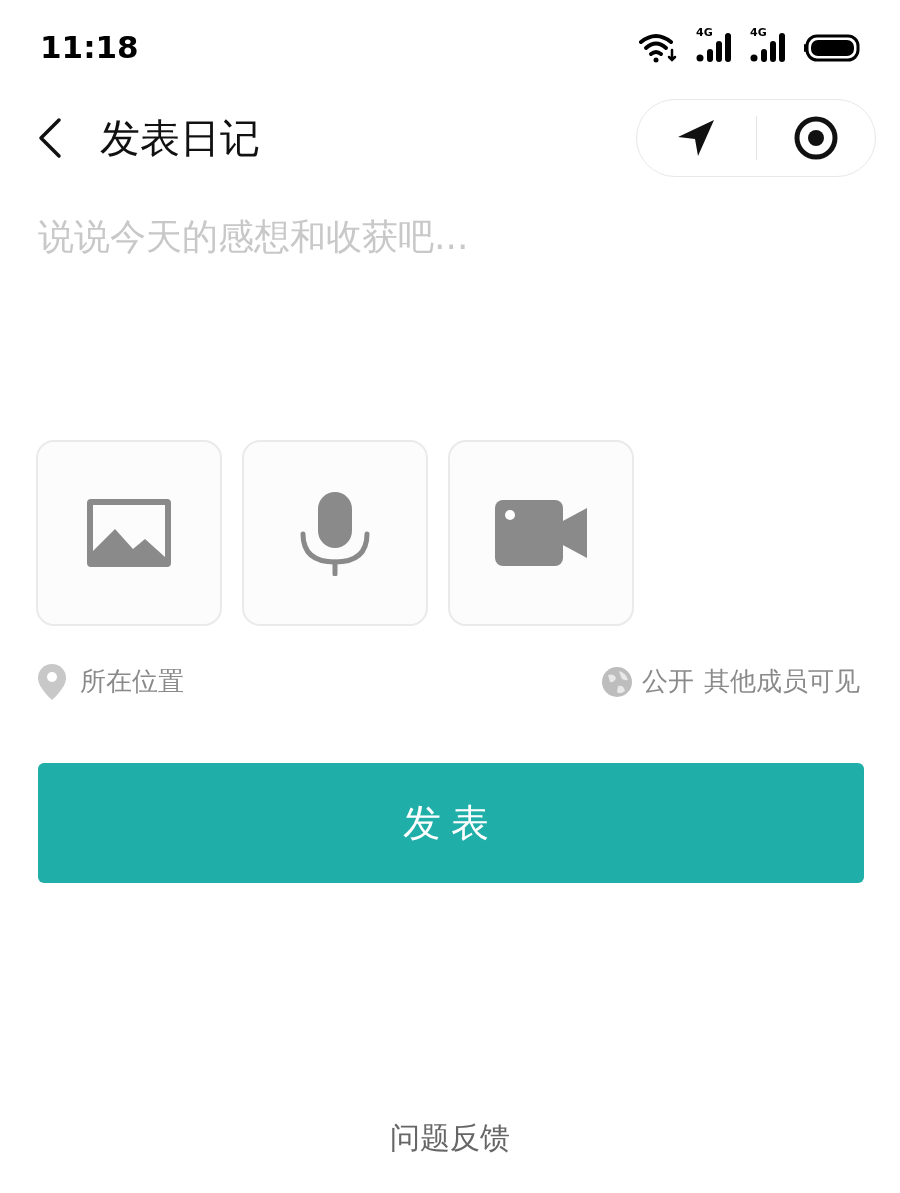 The height and width of the screenshot is (1193, 900). What do you see at coordinates (52, 681) in the screenshot?
I see `pin-icon` at bounding box center [52, 681].